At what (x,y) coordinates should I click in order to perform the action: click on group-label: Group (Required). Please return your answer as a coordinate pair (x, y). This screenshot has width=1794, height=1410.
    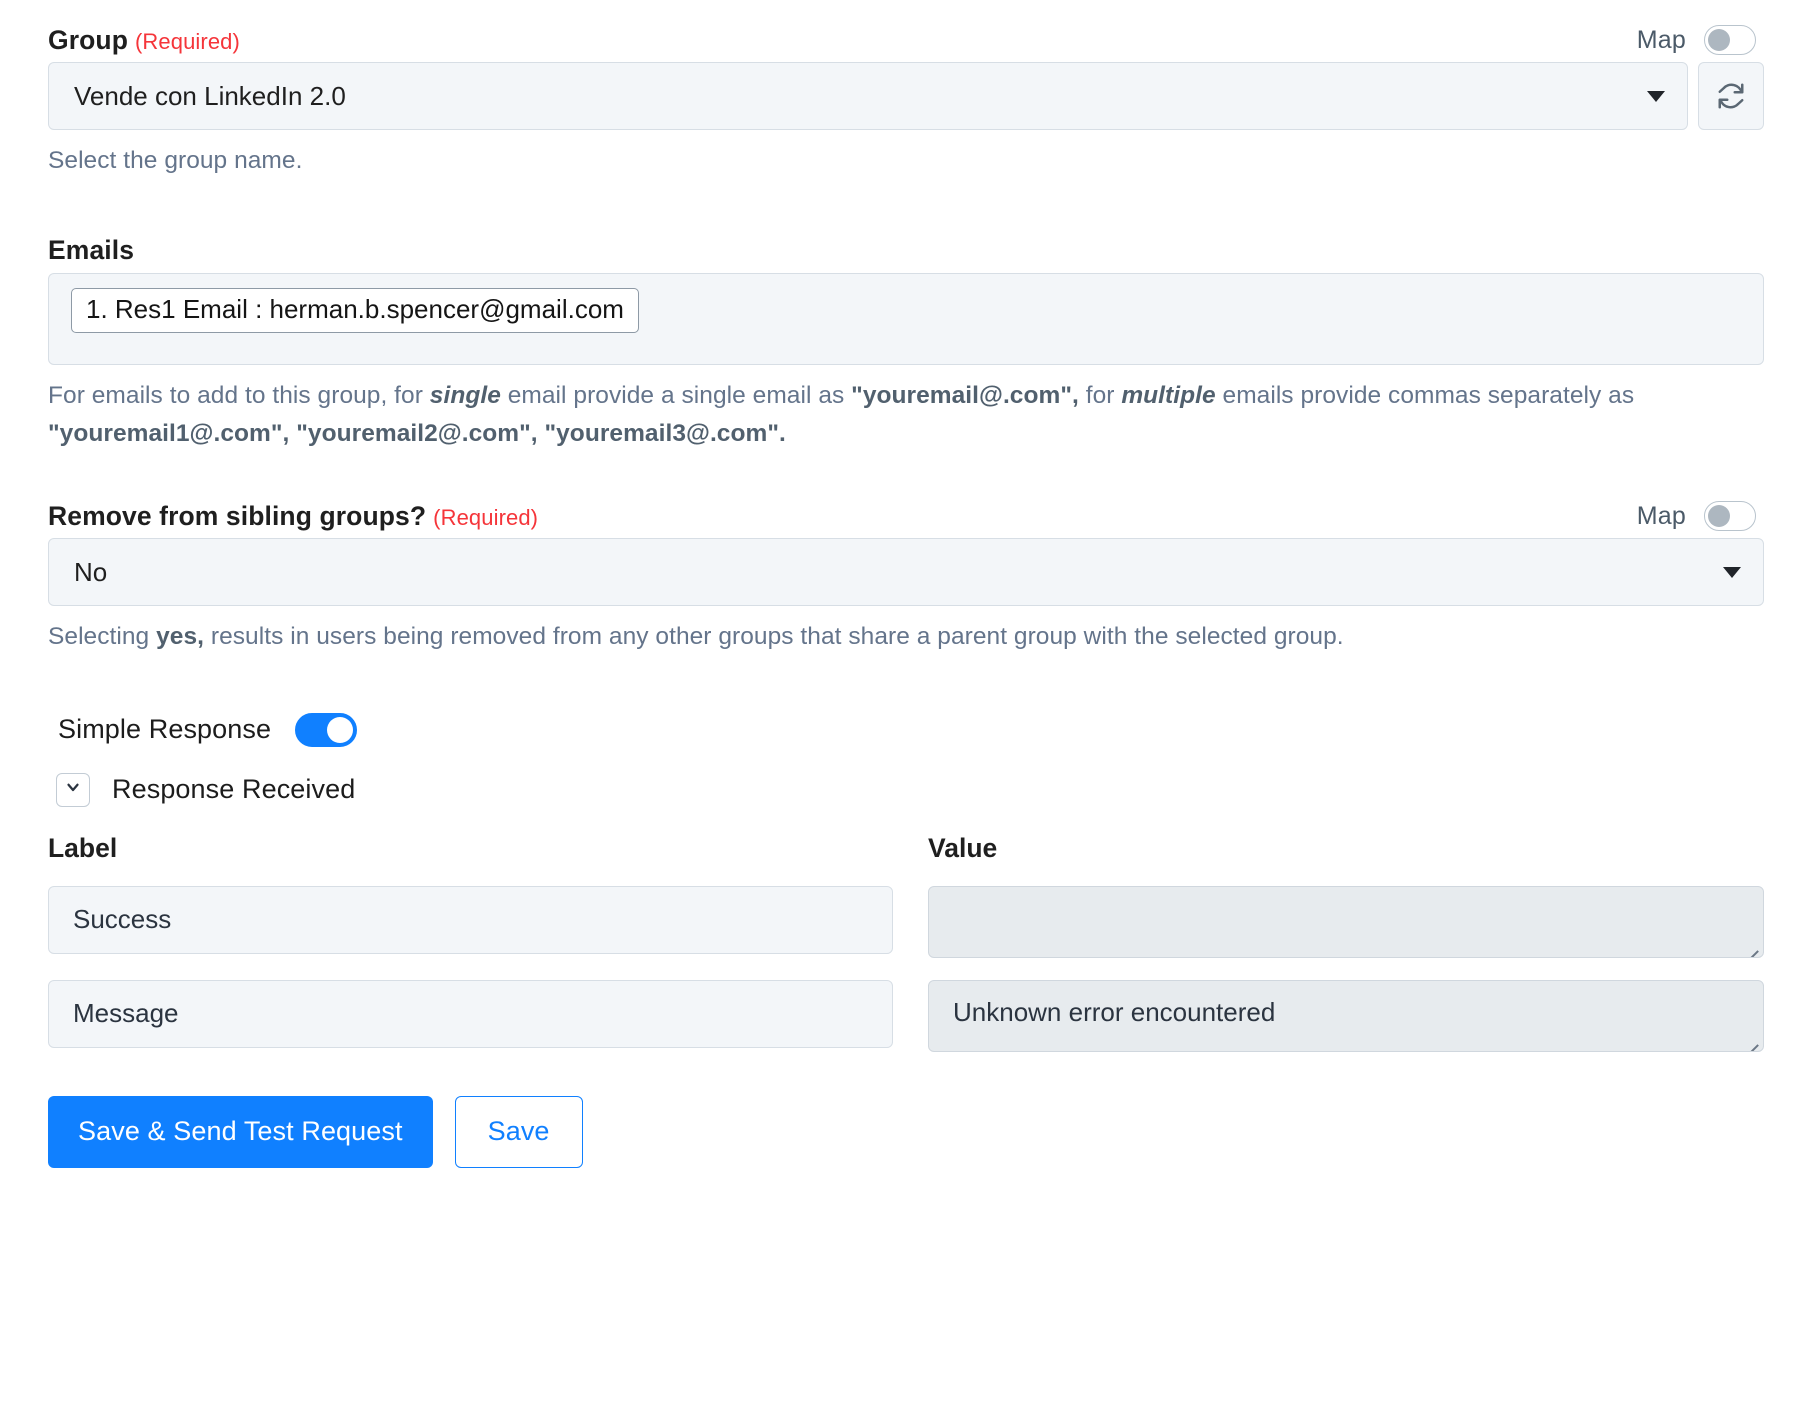
    Looking at the image, I should click on (144, 40).